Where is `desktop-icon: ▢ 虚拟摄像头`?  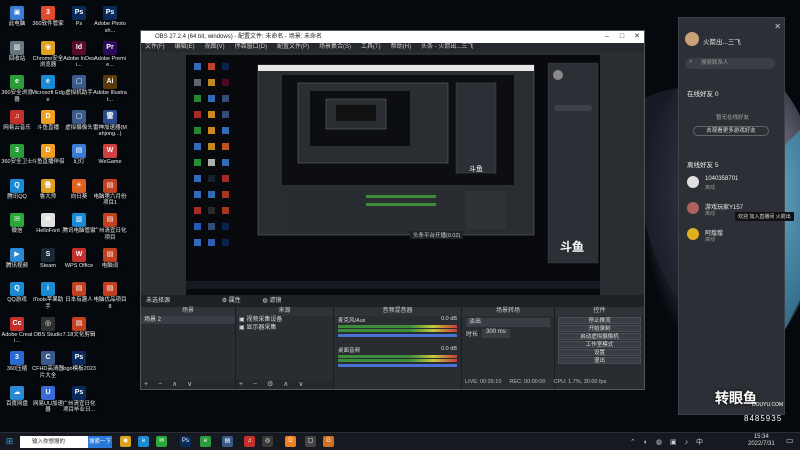 desktop-icon: ▢ 虚拟摄像头 is located at coordinates (79, 120).